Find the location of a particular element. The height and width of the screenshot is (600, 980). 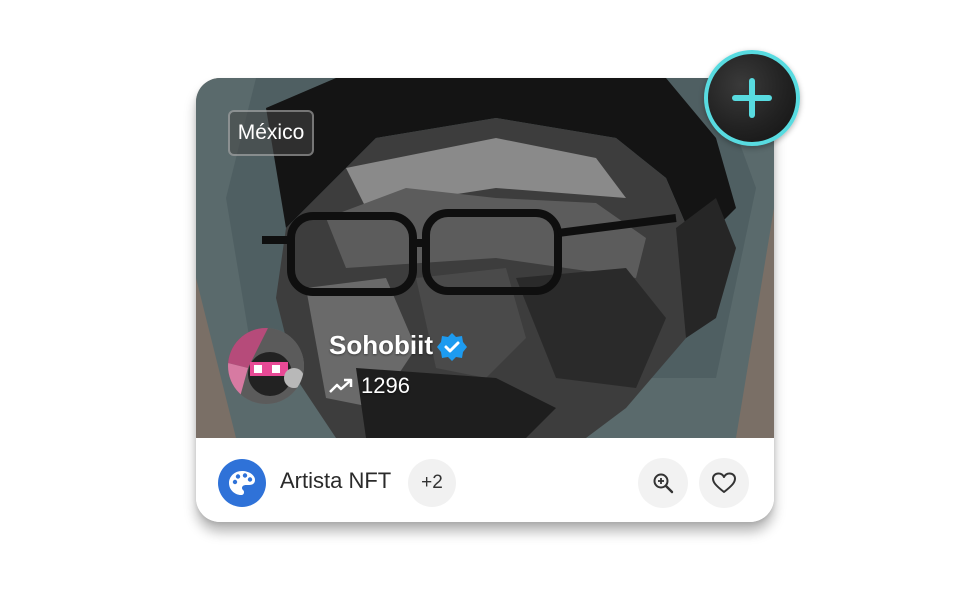

avatar-image is located at coordinates (266, 366).